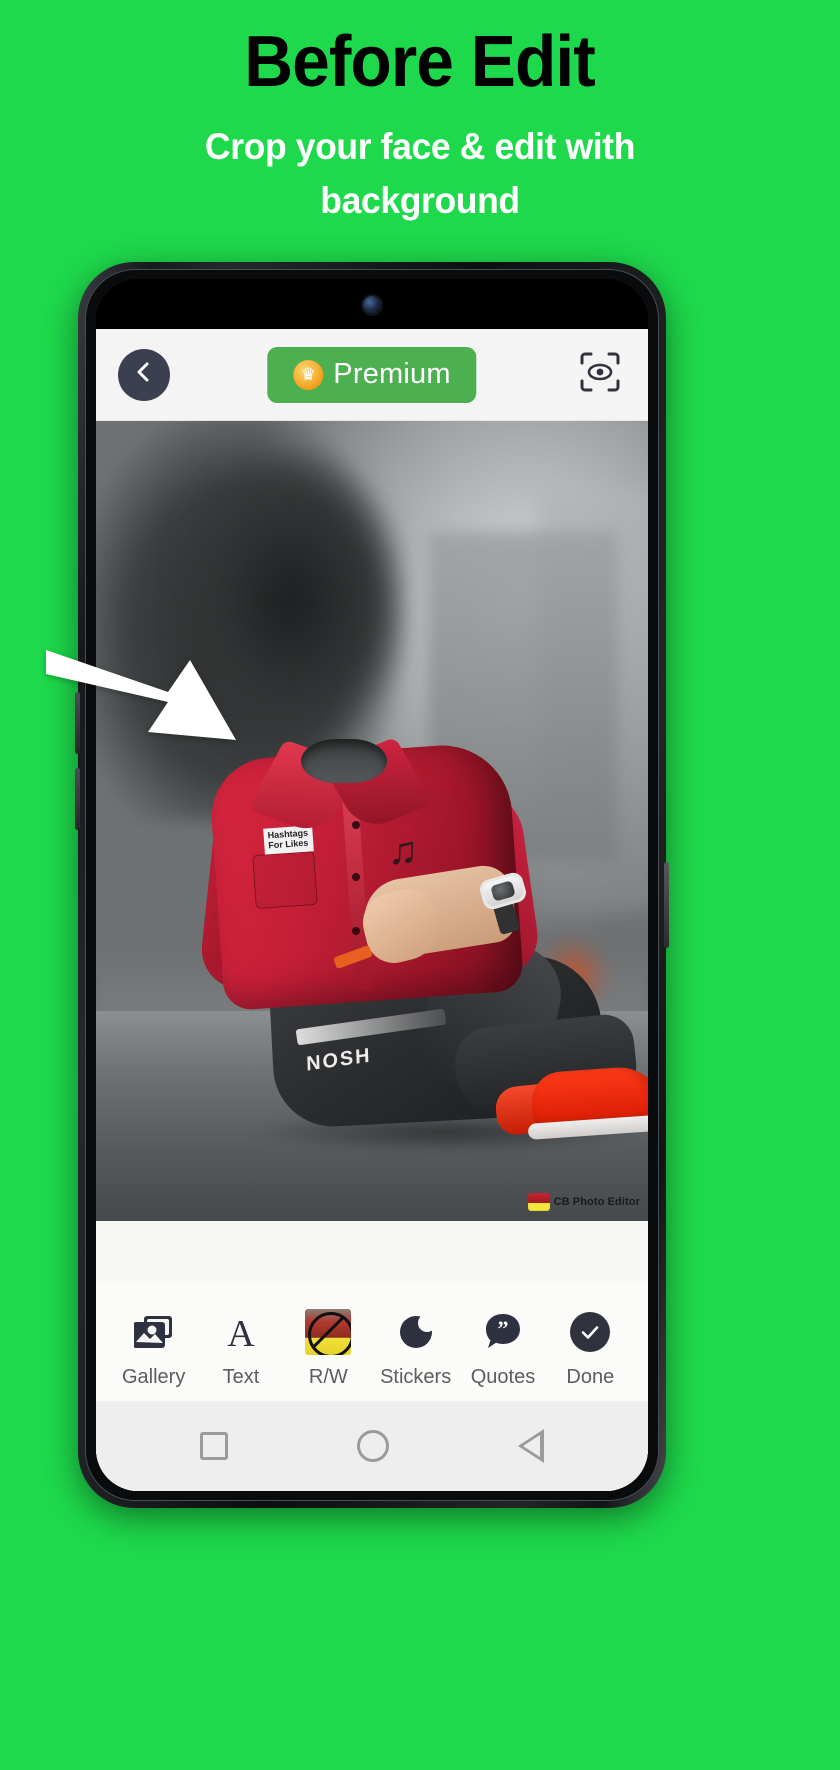 Image resolution: width=840 pixels, height=1770 pixels. I want to click on shirt-tag-line2: For Likes, so click(288, 844).